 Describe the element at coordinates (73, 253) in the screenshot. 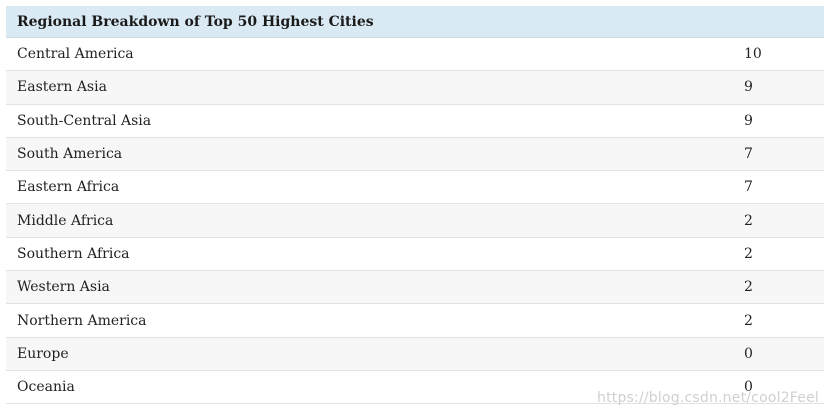

I see `region-cell: Southern Africa` at that location.